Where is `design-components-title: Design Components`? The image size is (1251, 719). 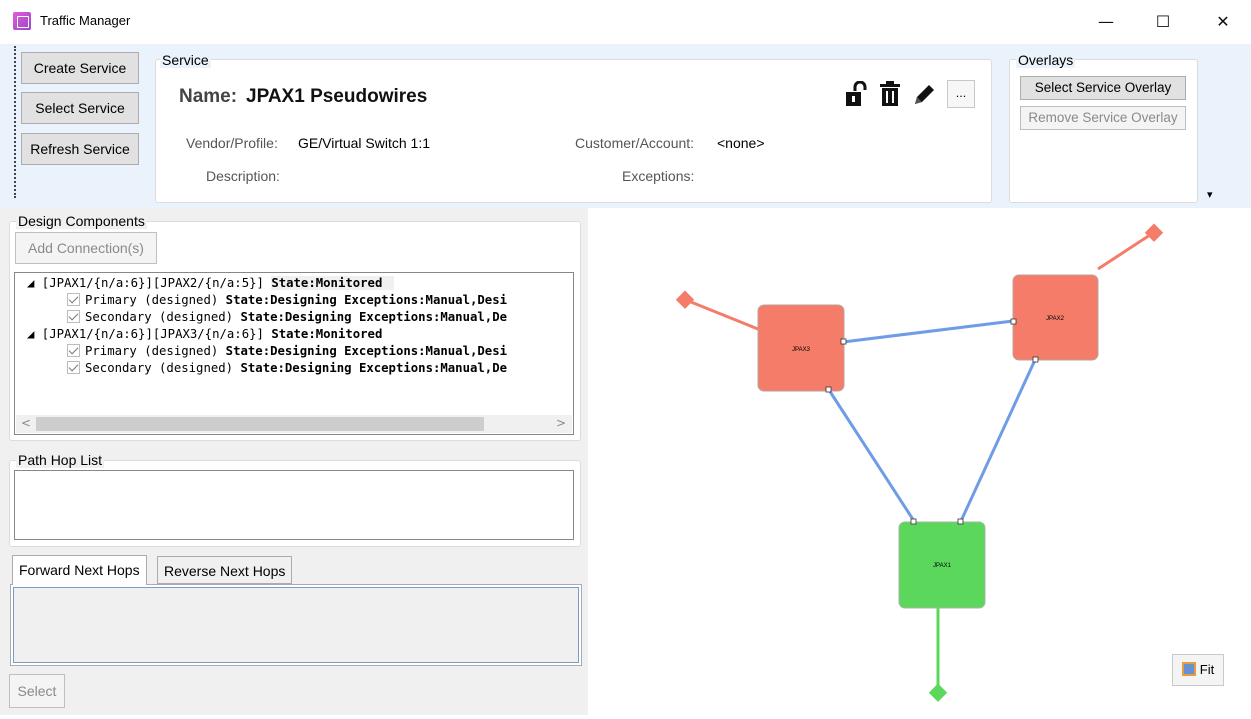 design-components-title: Design Components is located at coordinates (81, 221).